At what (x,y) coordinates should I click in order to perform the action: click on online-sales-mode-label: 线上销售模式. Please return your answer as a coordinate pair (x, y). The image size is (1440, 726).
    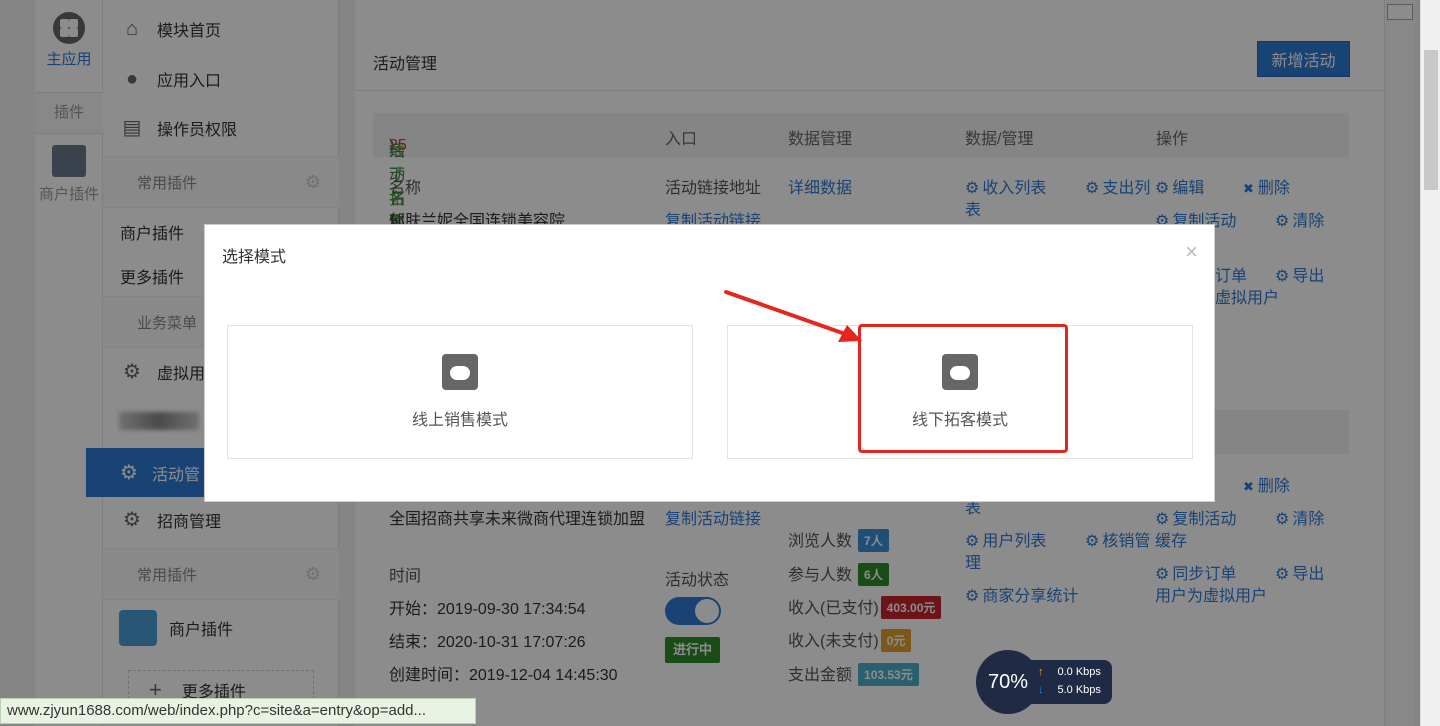
    Looking at the image, I should click on (459, 420).